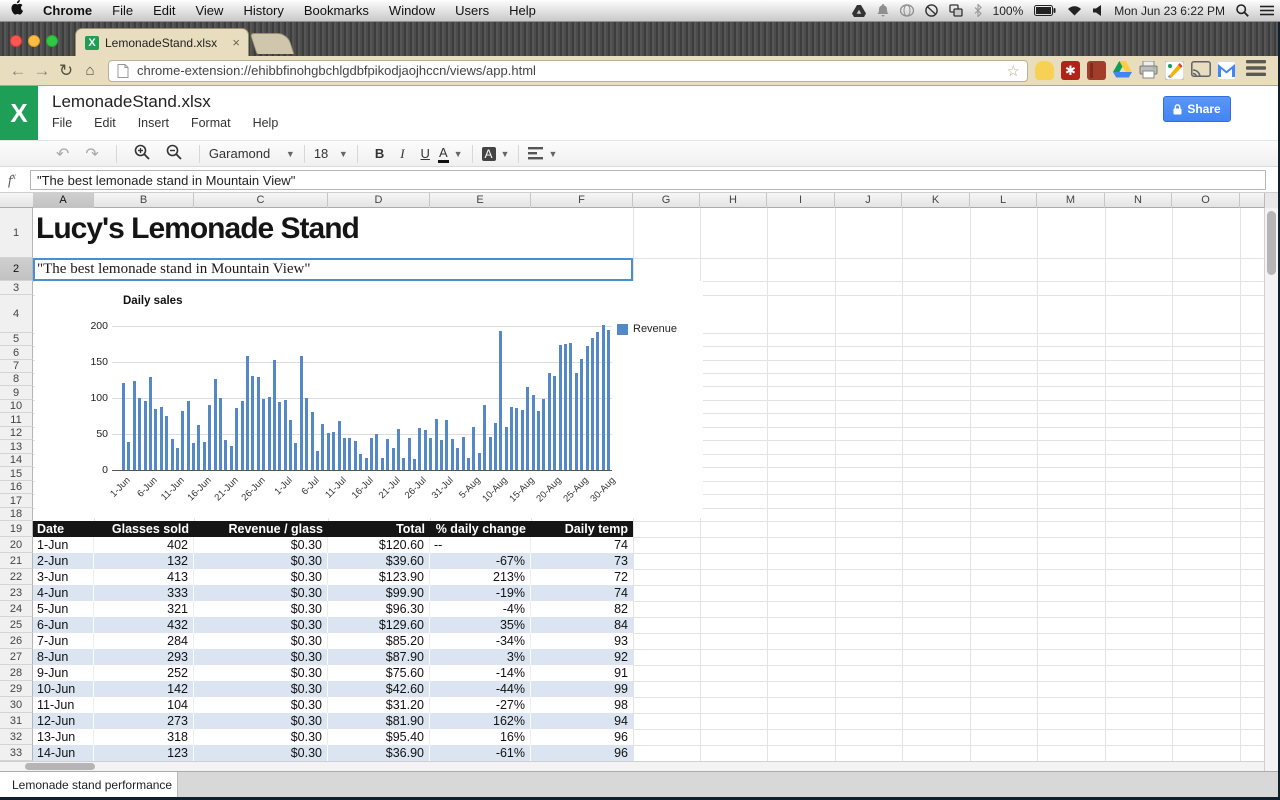 The height and width of the screenshot is (800, 1280). What do you see at coordinates (209, 10) in the screenshot?
I see `menubar-item-view: View` at bounding box center [209, 10].